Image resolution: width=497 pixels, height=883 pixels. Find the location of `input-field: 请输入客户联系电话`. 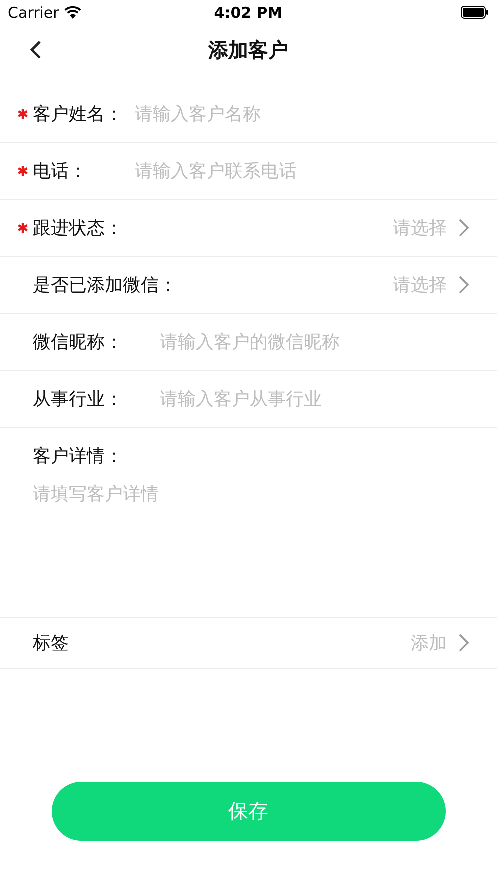

input-field: 请输入客户联系电话 is located at coordinates (302, 171).